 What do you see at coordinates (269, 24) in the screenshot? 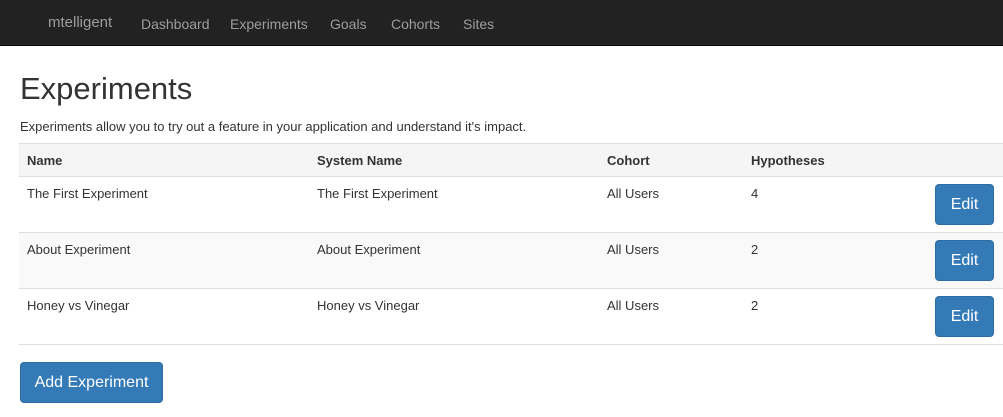
I see `nav-experiments: Experiments` at bounding box center [269, 24].